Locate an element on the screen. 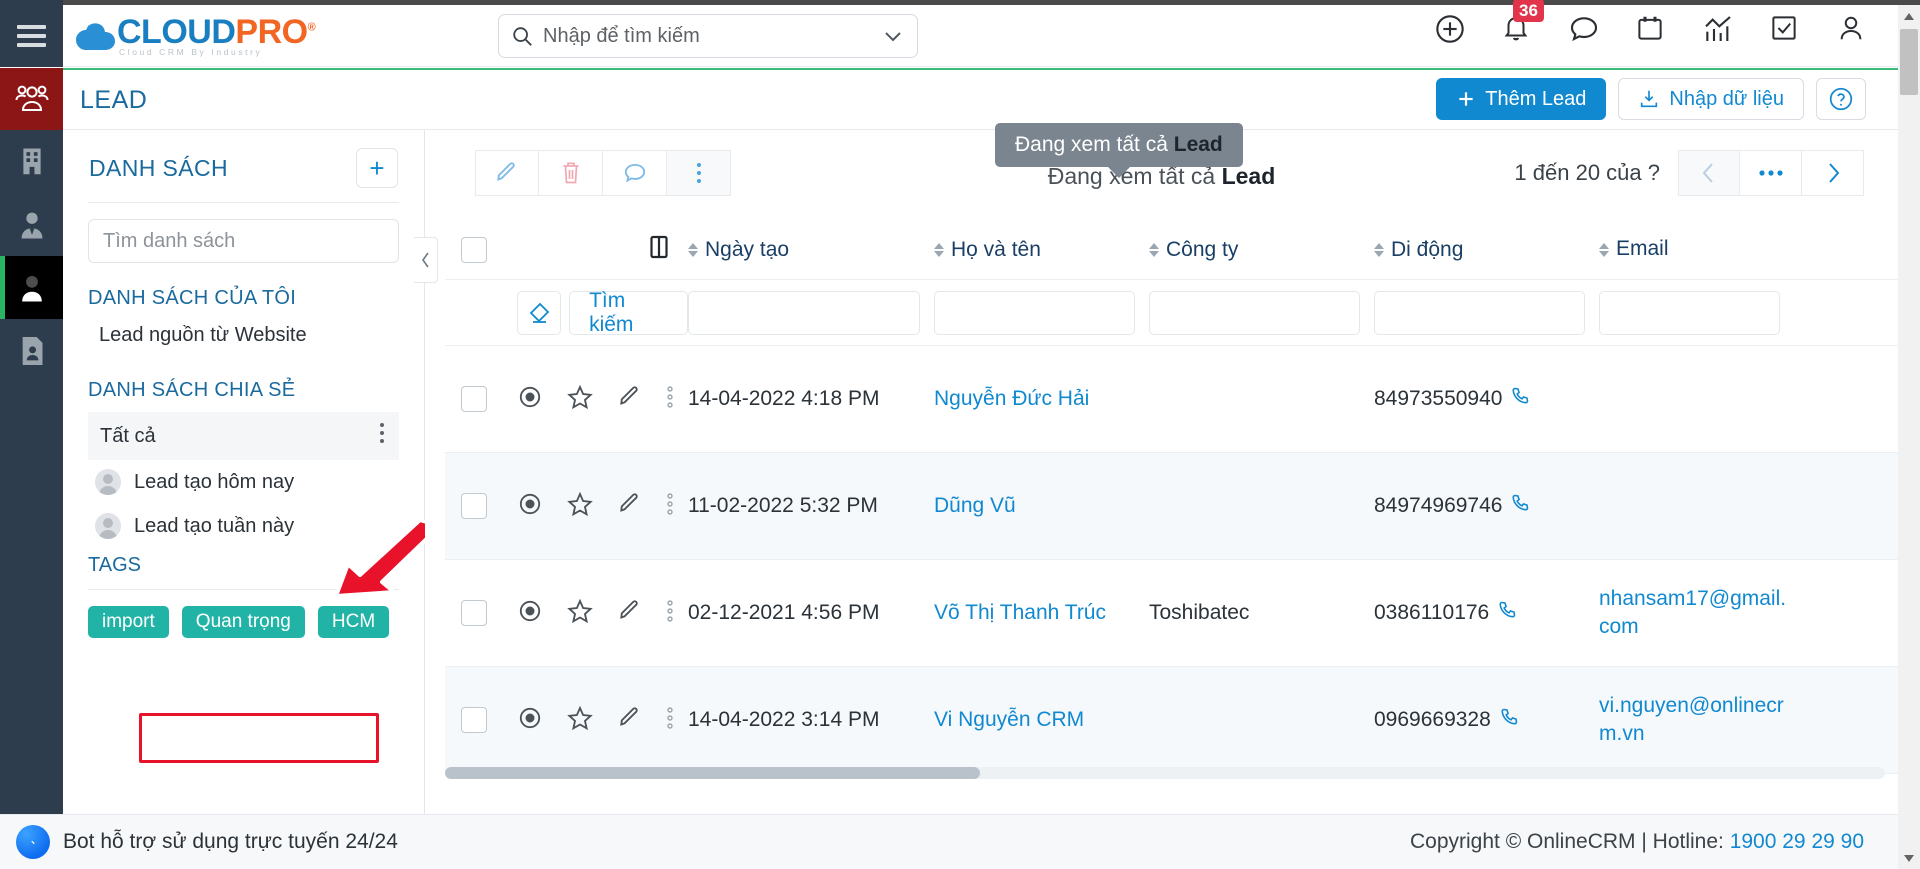  logo: CLOUDPRO® Cloud CRM By Industry is located at coordinates (196, 36).